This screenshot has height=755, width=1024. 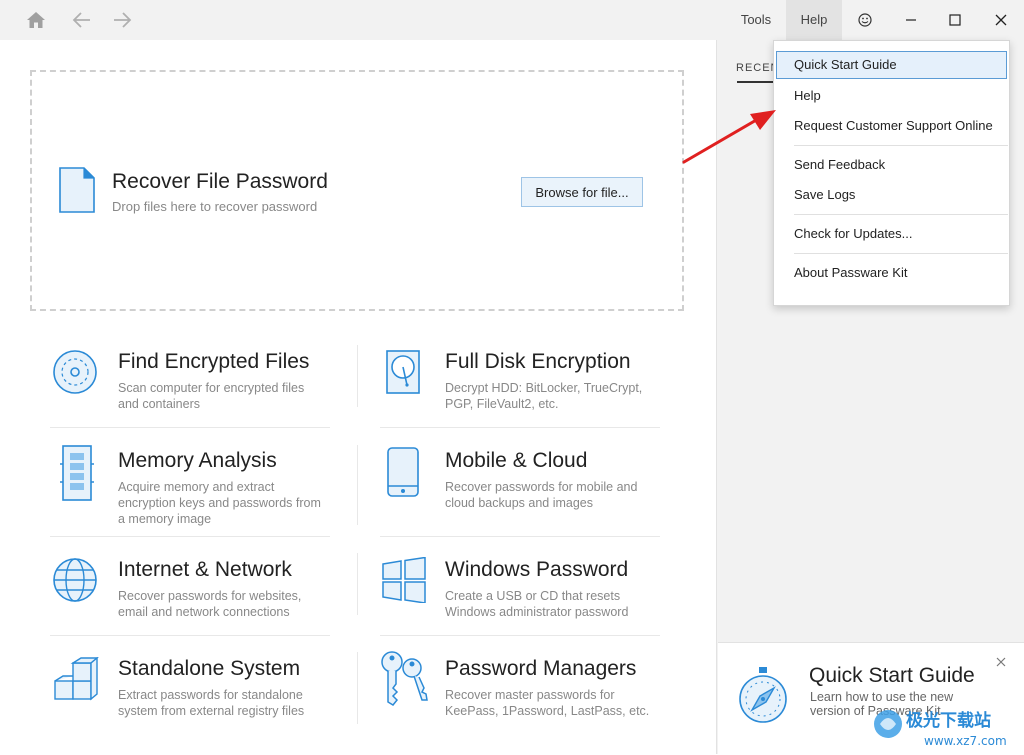 What do you see at coordinates (220, 181) in the screenshot?
I see `recover-file-title: Recover File Password` at bounding box center [220, 181].